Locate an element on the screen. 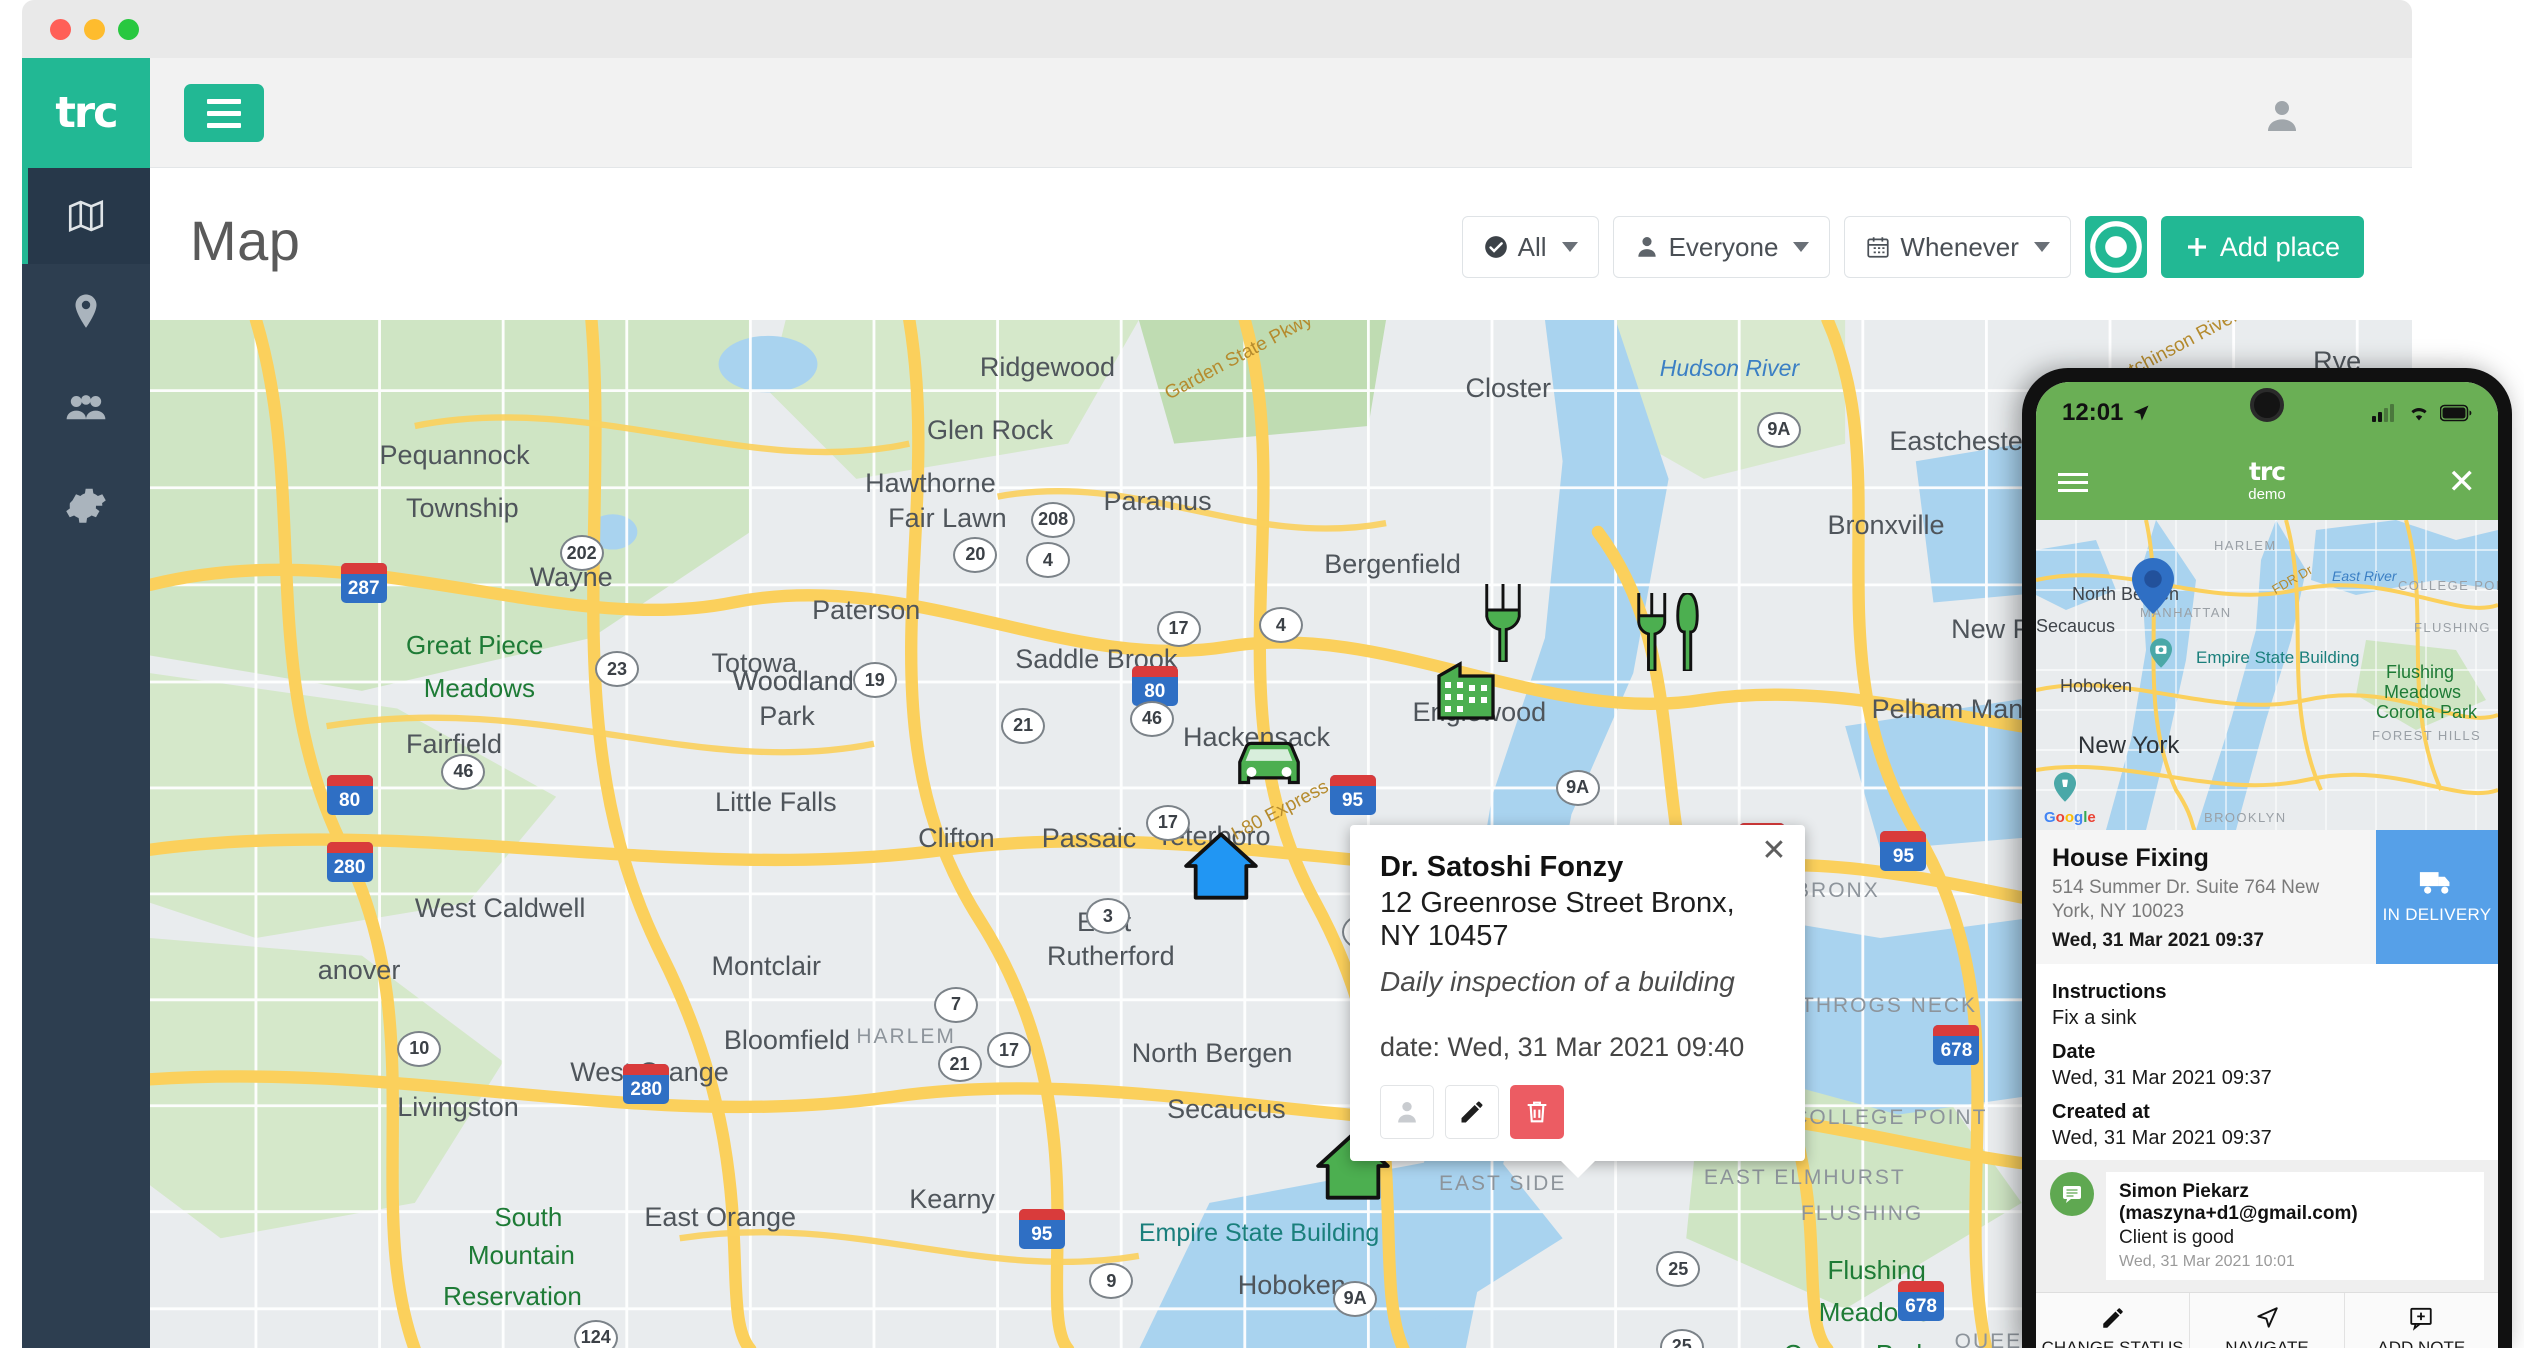  sidebar-item-map is located at coordinates (86, 216).